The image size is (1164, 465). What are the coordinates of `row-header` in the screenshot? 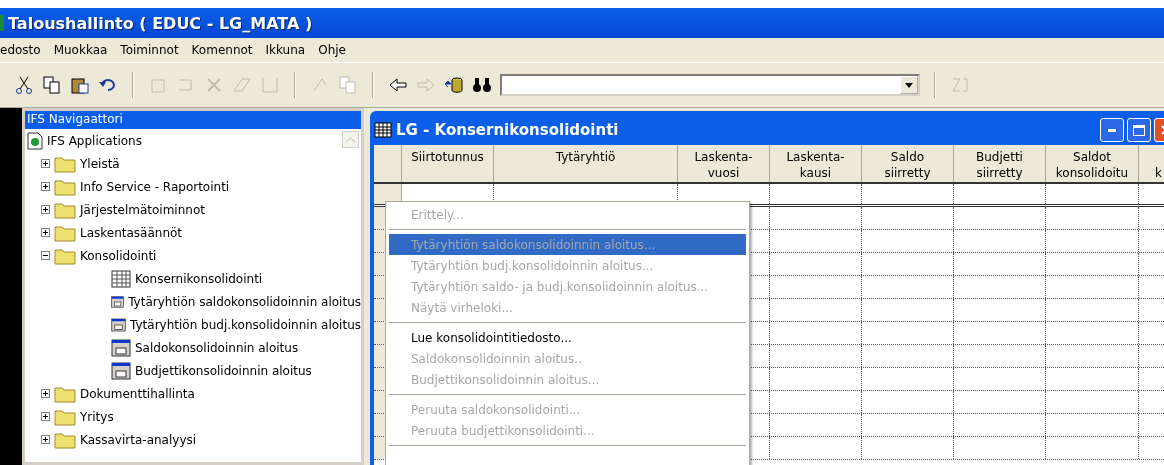 It's located at (388, 194).